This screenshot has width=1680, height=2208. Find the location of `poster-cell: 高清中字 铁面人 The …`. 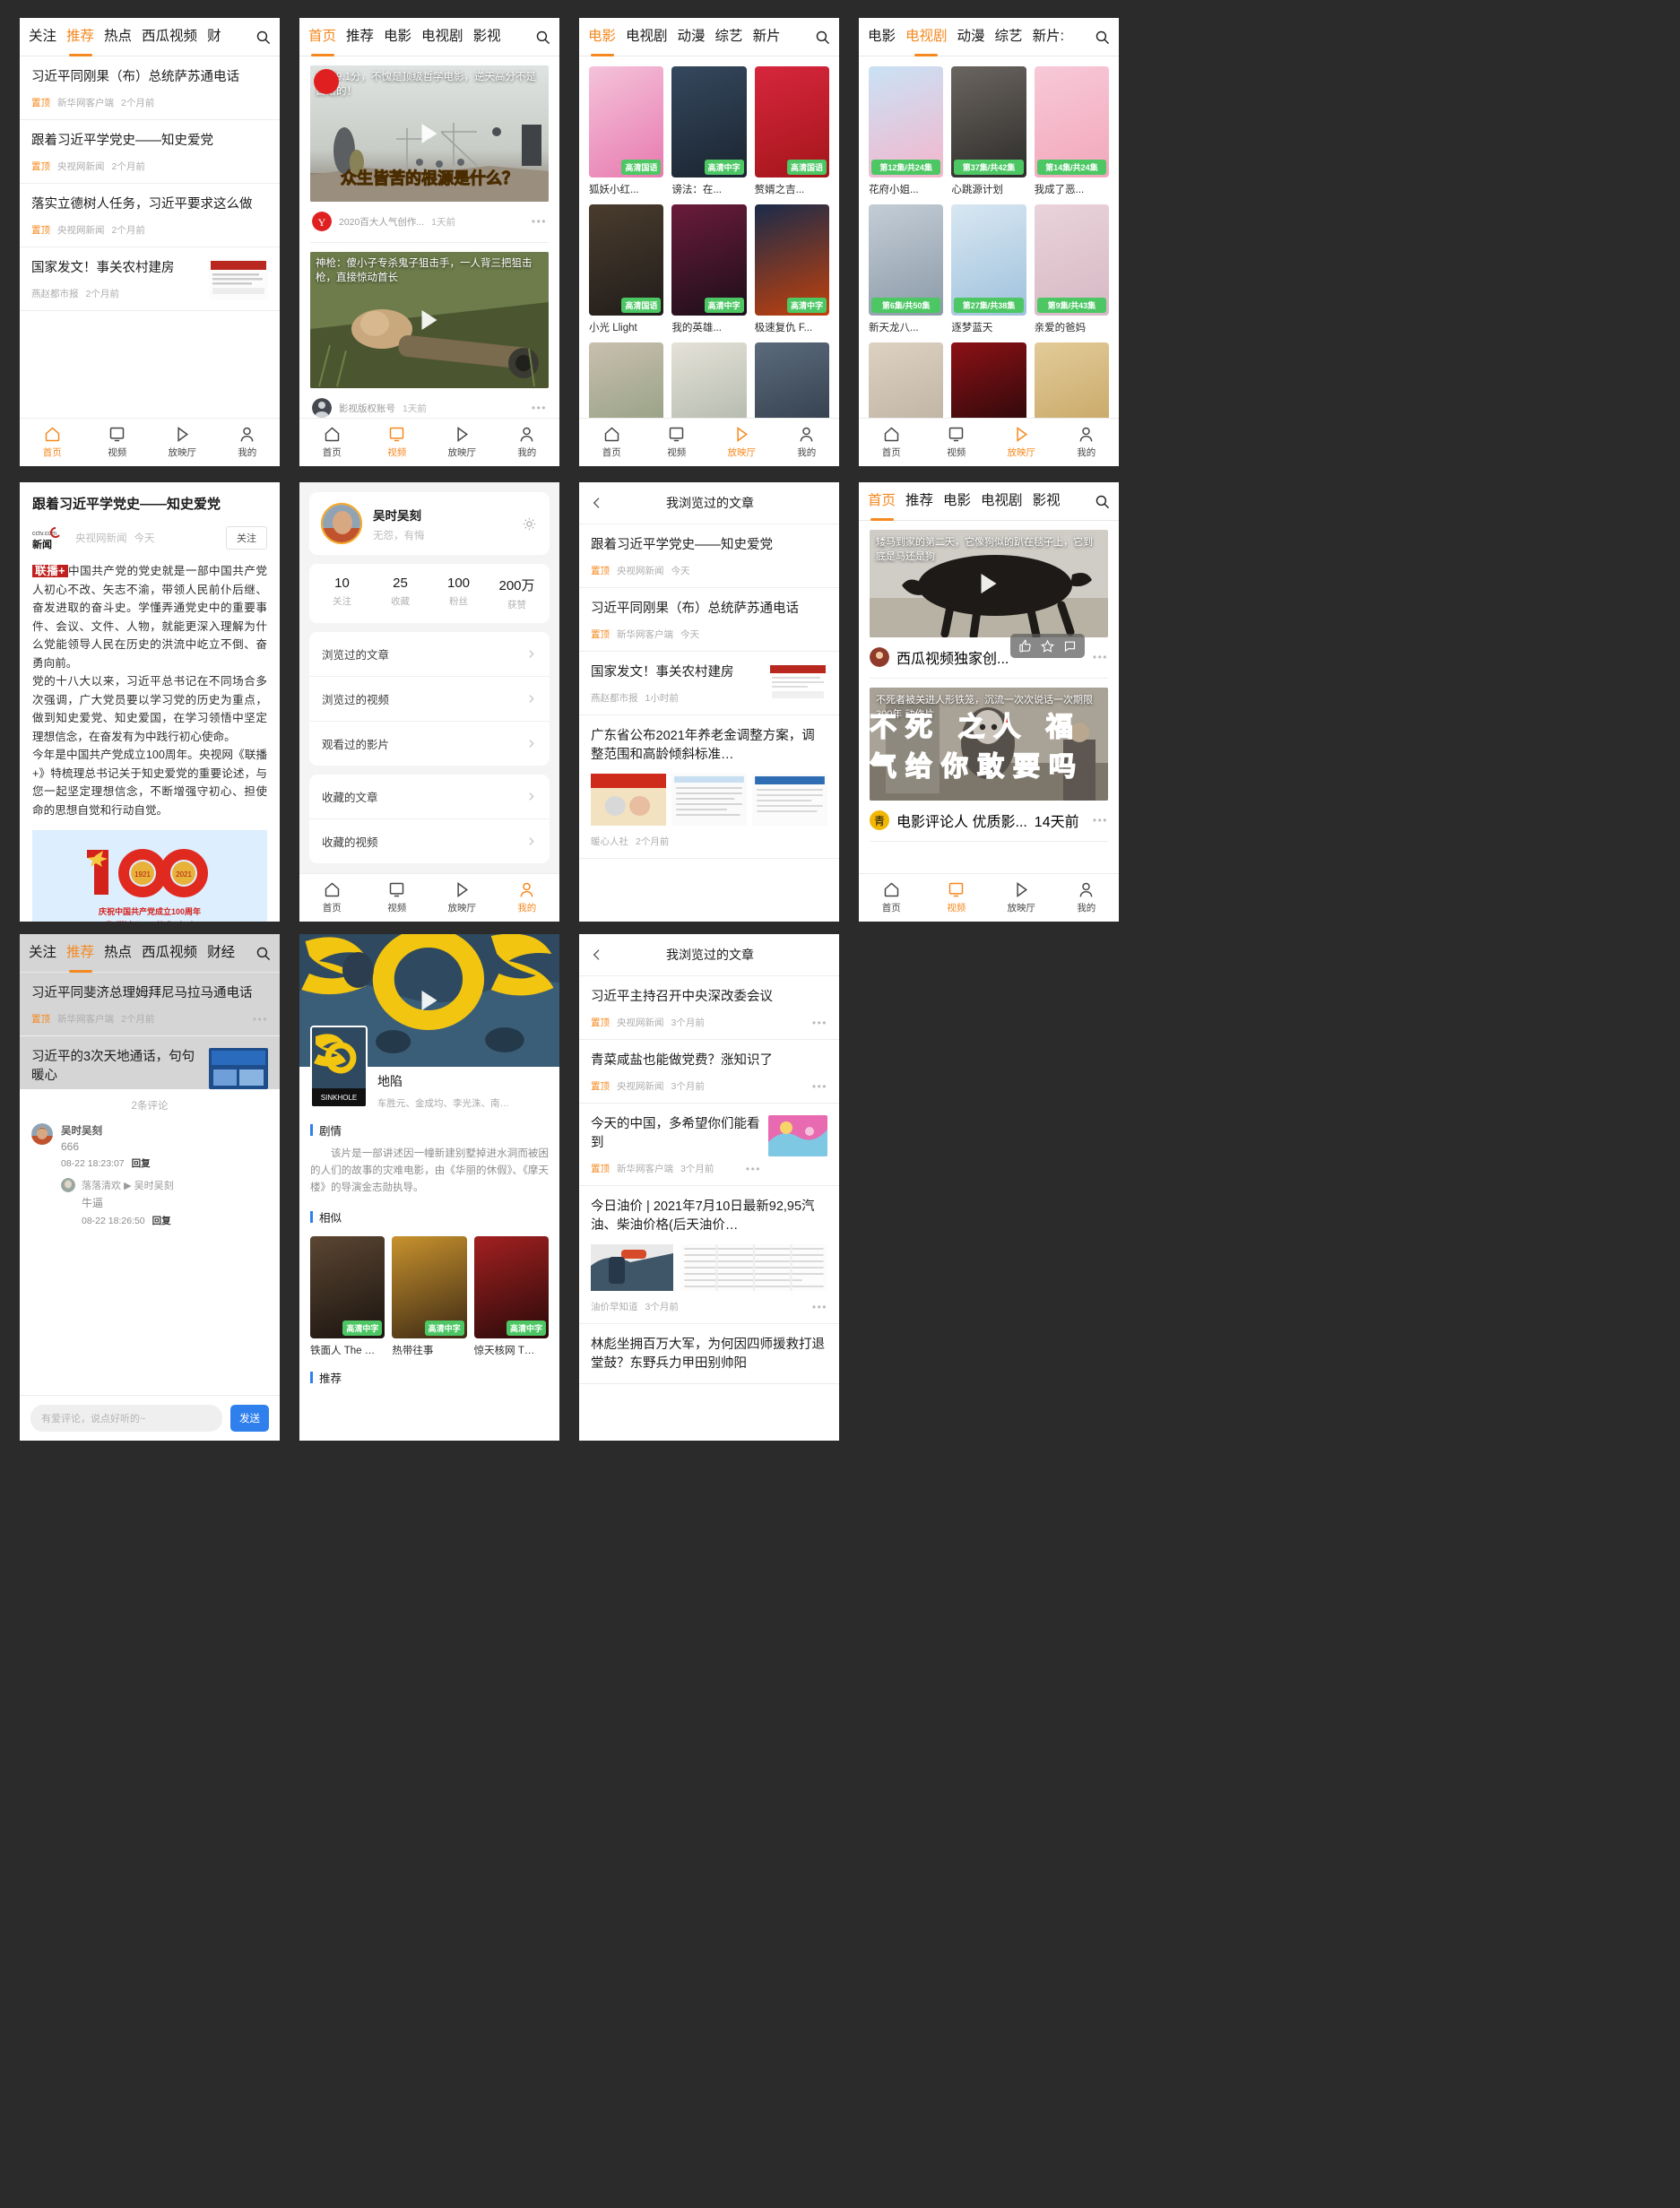

poster-cell: 高清中字 铁面人 The … is located at coordinates (347, 1296).